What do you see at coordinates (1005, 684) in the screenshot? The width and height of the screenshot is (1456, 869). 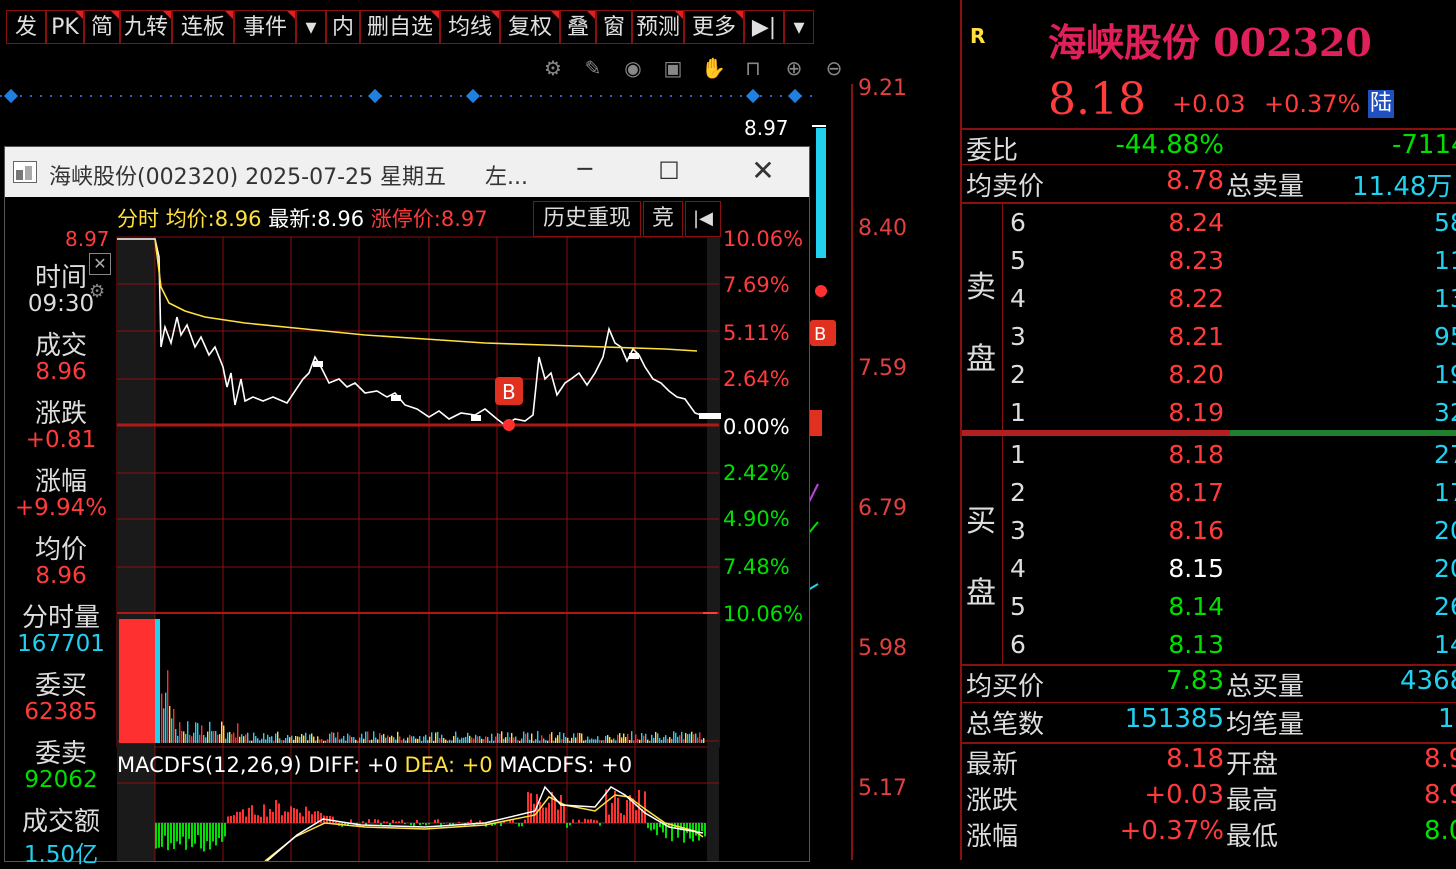 I see `avg-buy-label: 均买价` at bounding box center [1005, 684].